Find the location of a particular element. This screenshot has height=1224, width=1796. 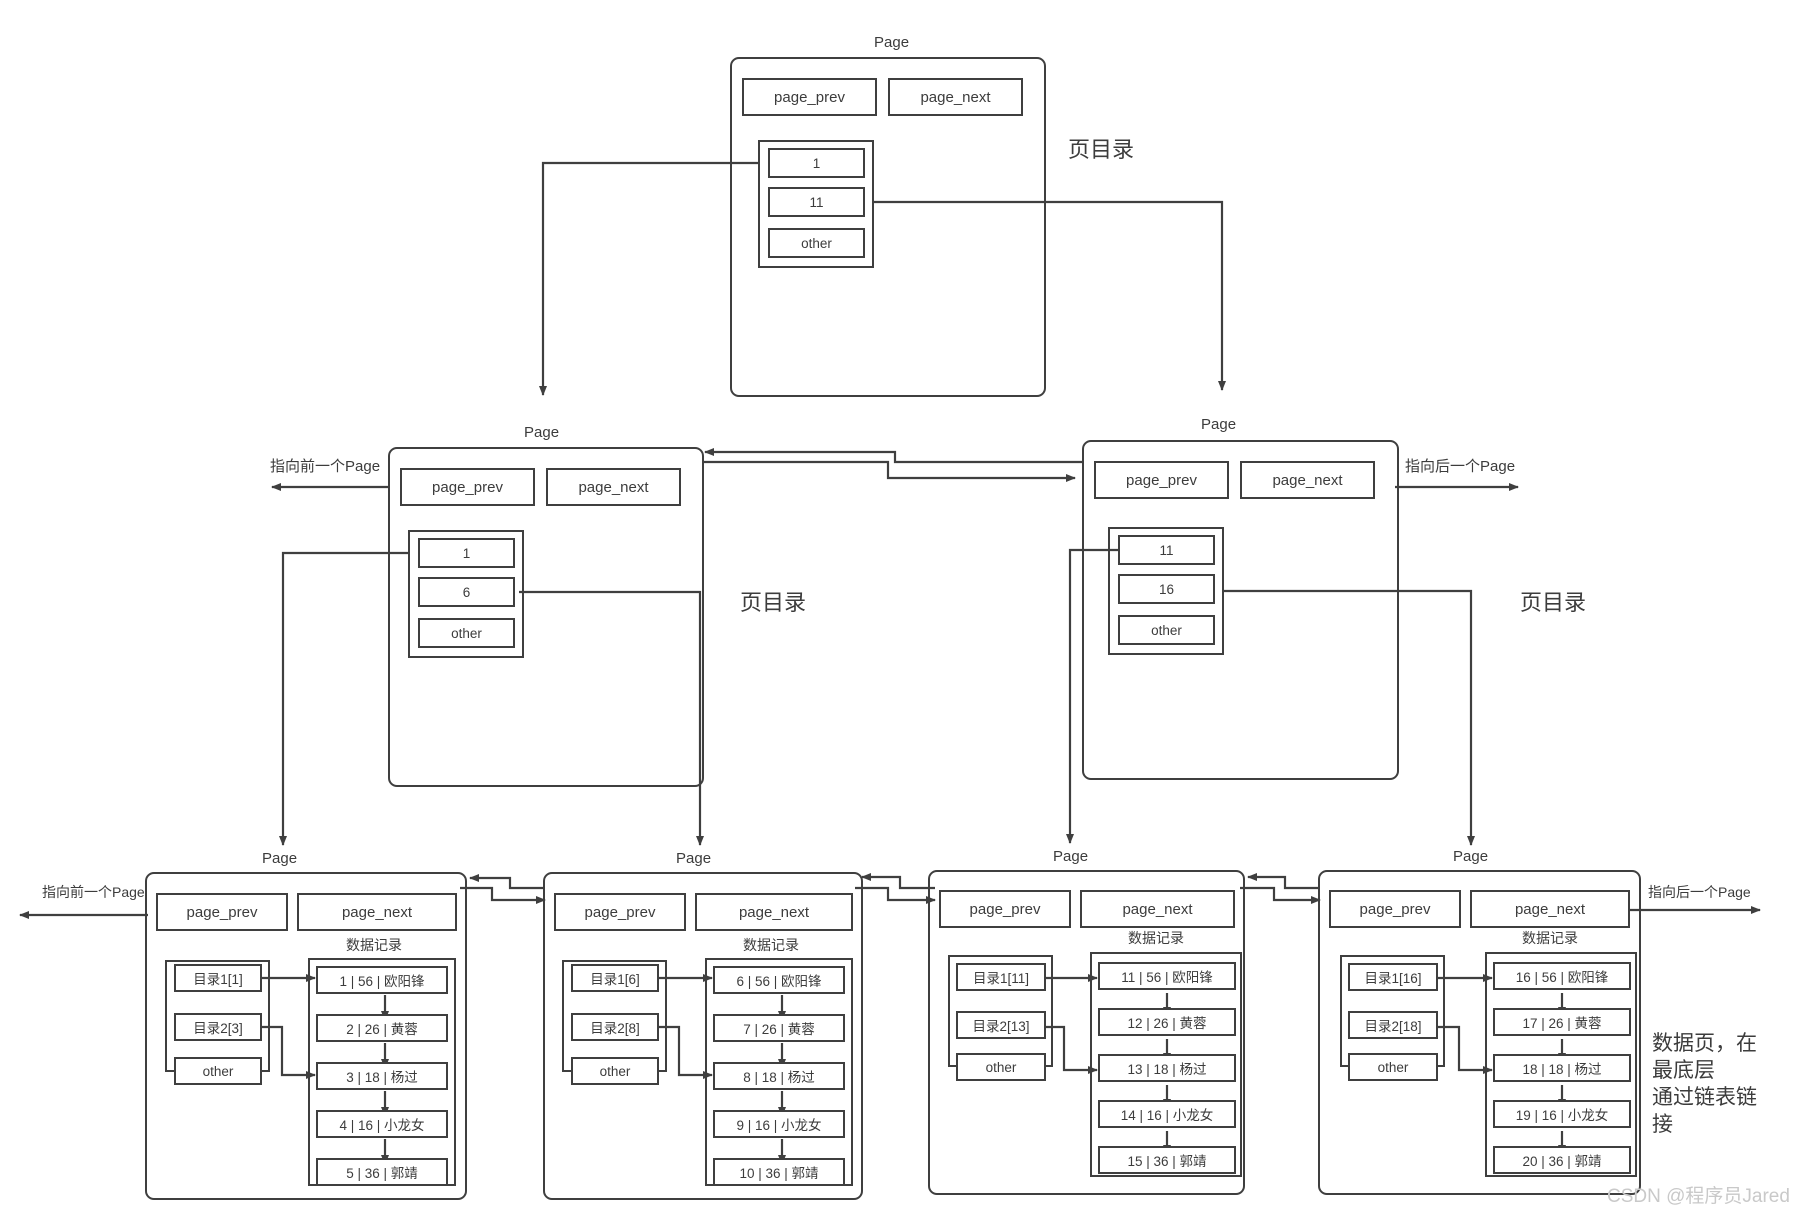

bottom-note-line-3: 接 is located at coordinates (1662, 1124).